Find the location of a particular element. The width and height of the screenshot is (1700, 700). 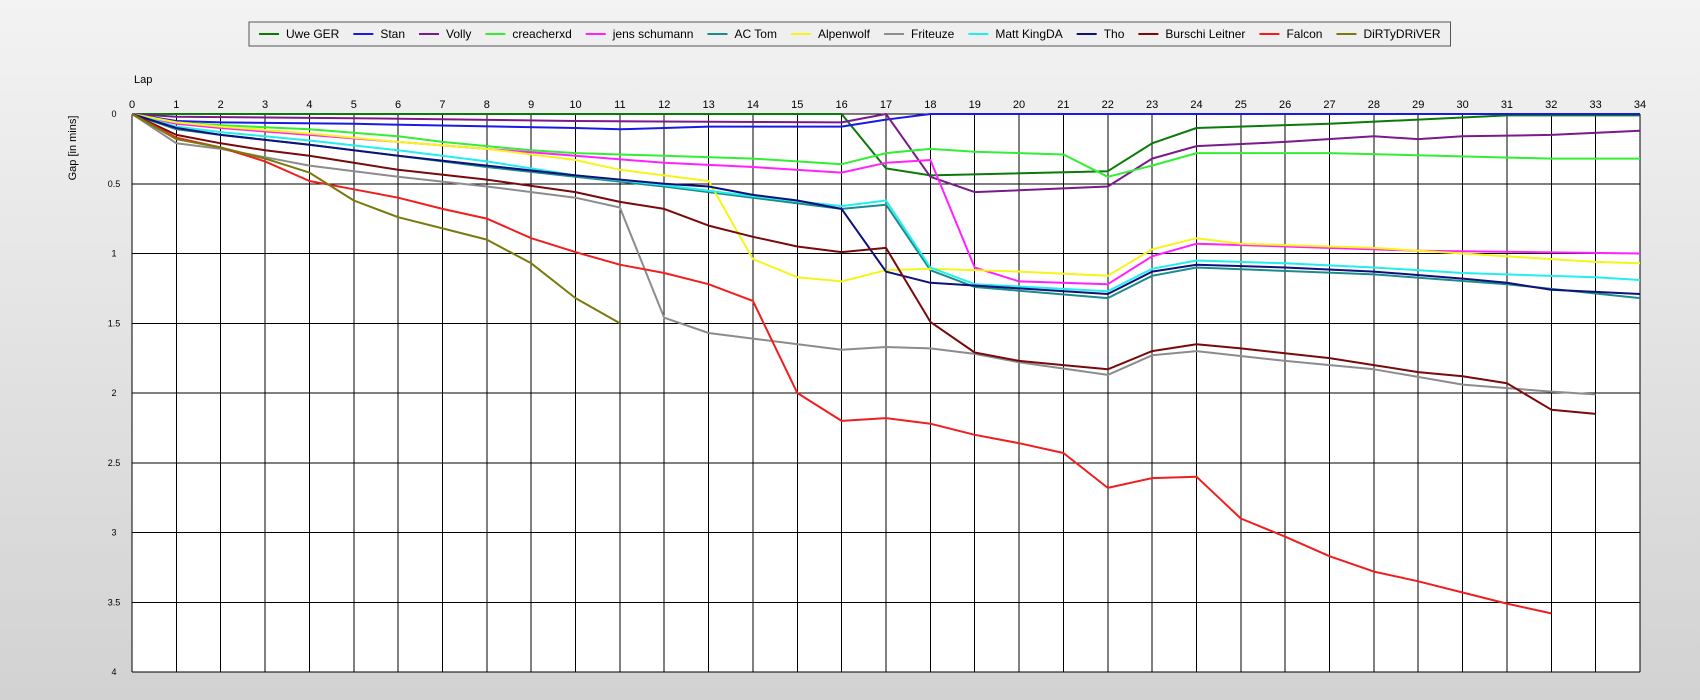

x-tick-label: 6 is located at coordinates (398, 105).